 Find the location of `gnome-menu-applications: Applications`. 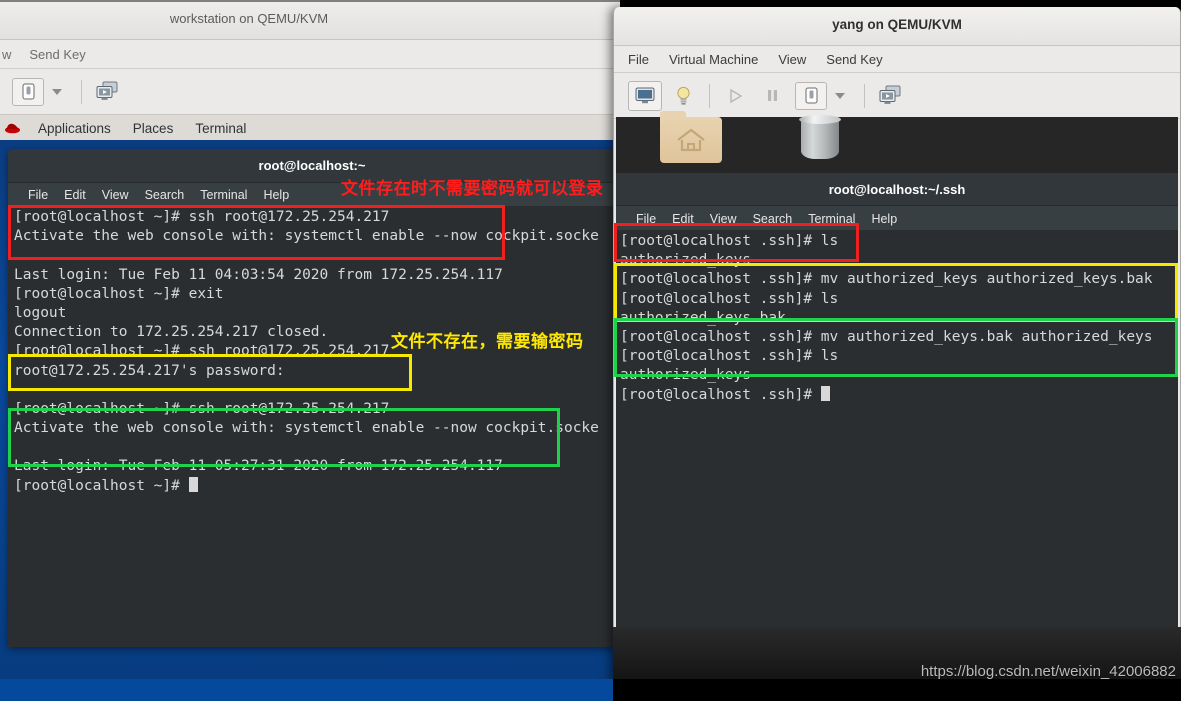

gnome-menu-applications: Applications is located at coordinates (74, 128).